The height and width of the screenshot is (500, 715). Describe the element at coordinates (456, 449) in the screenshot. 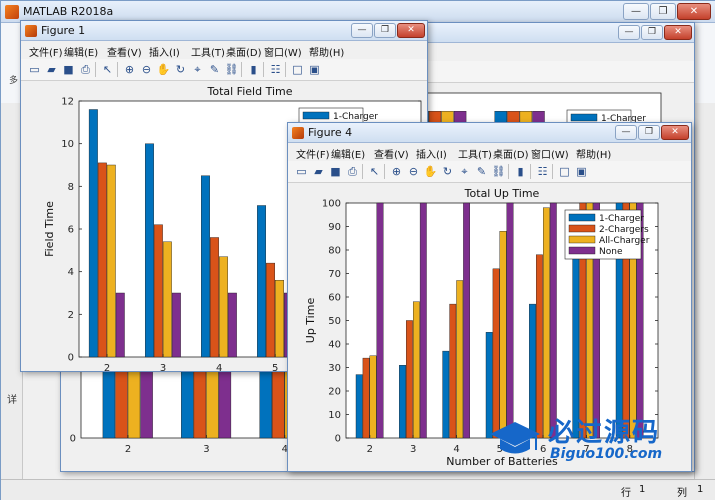

I see `x-tick-label: 4` at that location.